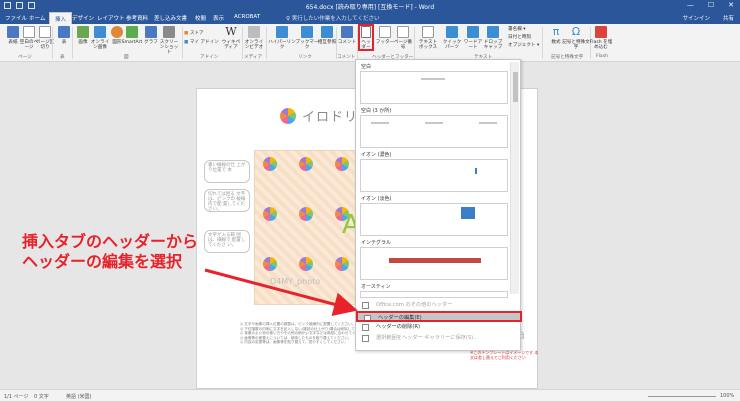 Image resolution: width=740 pixels, height=401 pixels. Describe the element at coordinates (16, 396) in the screenshot. I see `page-count: 1/1 ページ` at that location.